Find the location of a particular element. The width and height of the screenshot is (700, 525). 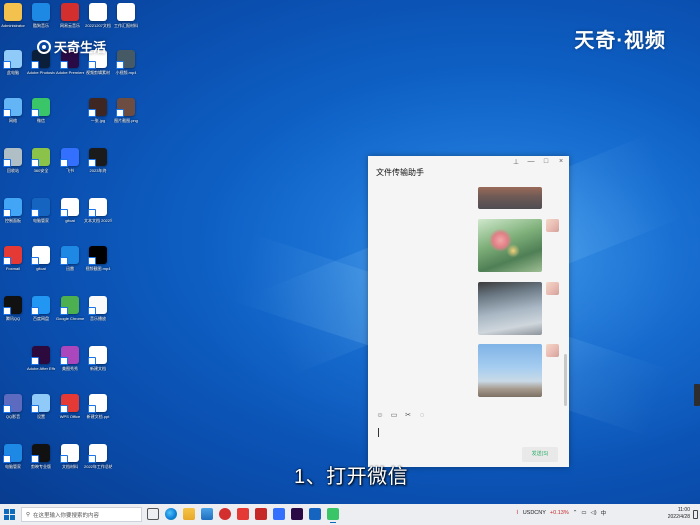

network-icon: ▭ is located at coordinates (583, 513).